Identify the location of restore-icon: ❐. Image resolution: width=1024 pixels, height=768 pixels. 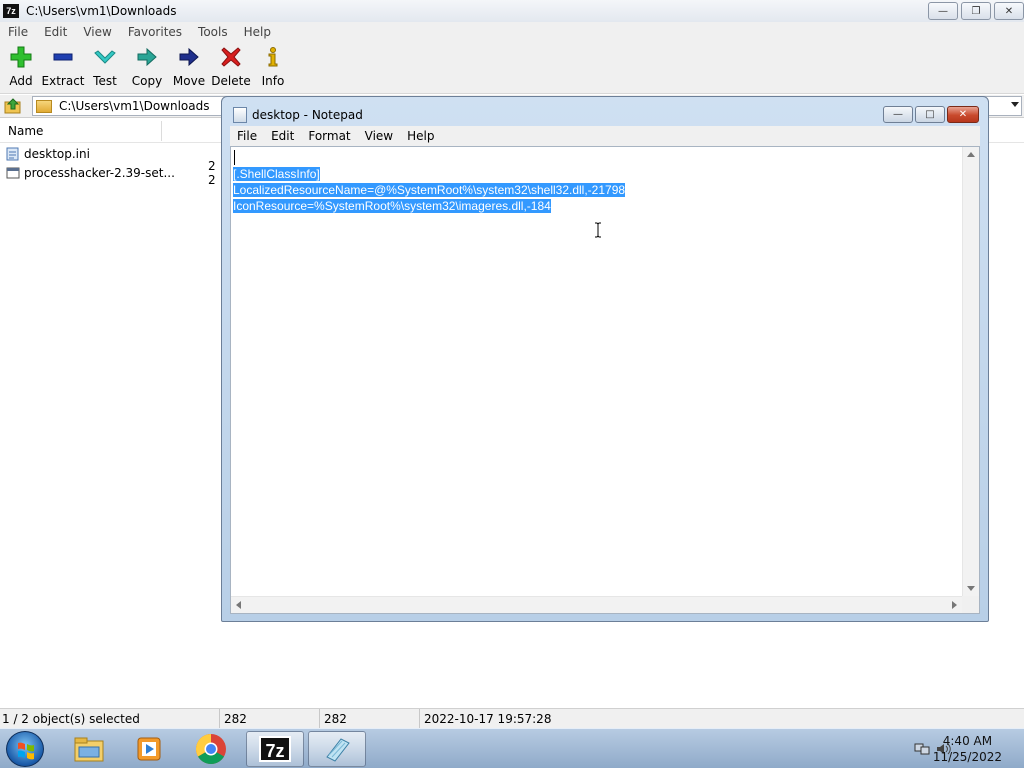
(976, 11).